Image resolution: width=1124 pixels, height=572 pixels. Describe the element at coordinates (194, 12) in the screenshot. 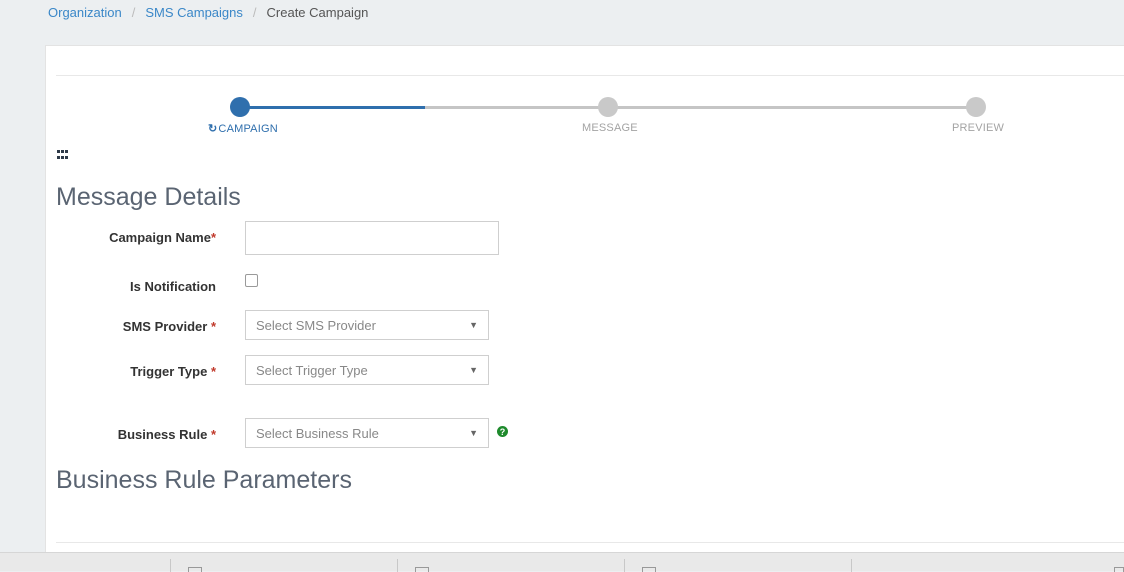

I see `breadcrumb-sms-campaigns: SMS Campaigns` at that location.